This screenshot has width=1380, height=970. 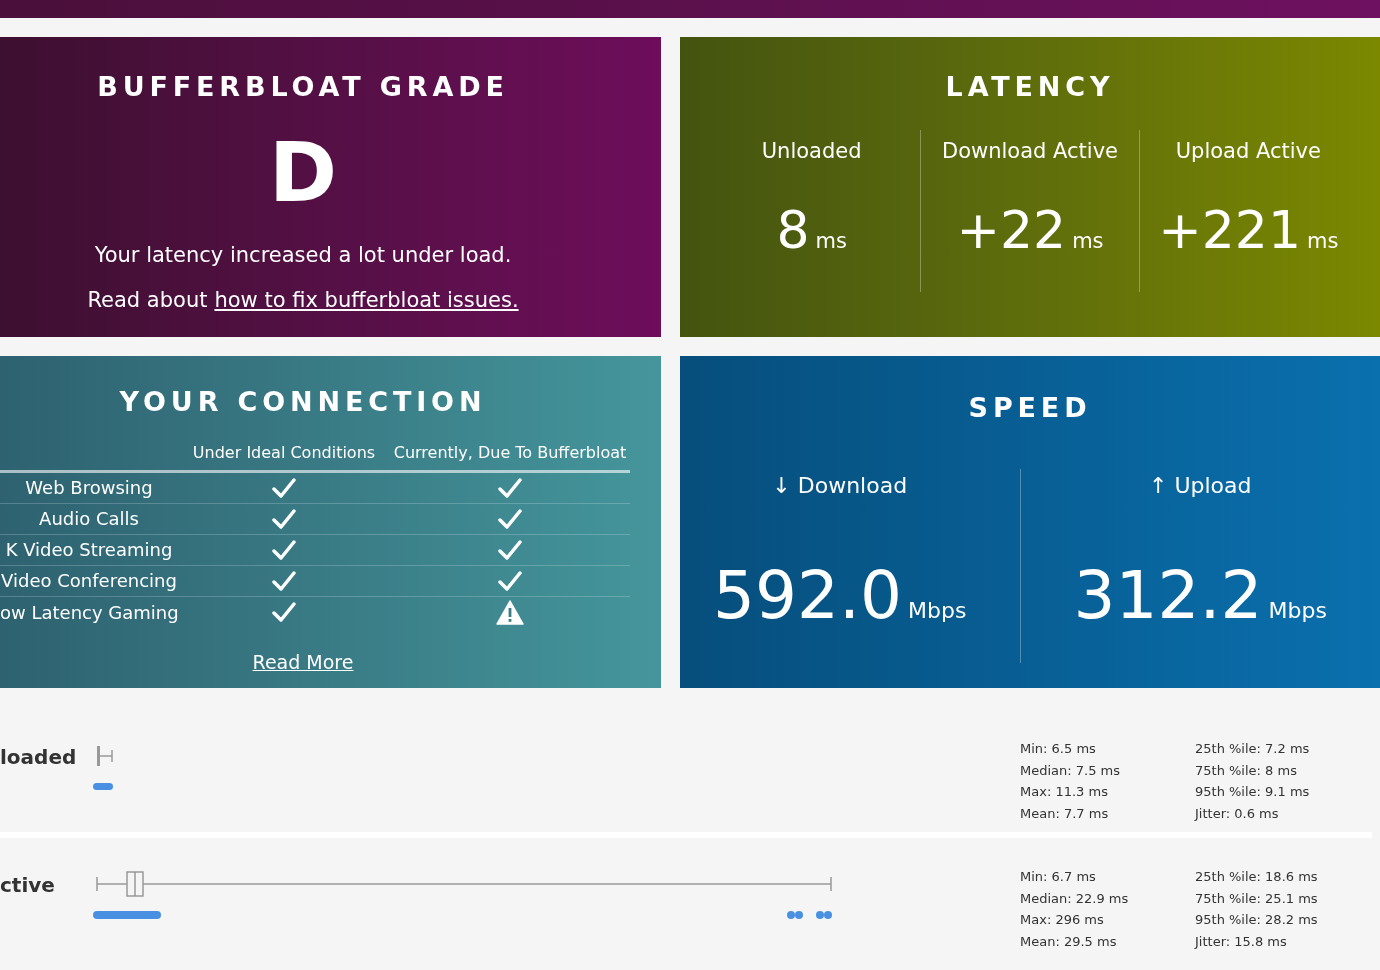 What do you see at coordinates (303, 661) in the screenshot?
I see `read-more-link: Read More` at bounding box center [303, 661].